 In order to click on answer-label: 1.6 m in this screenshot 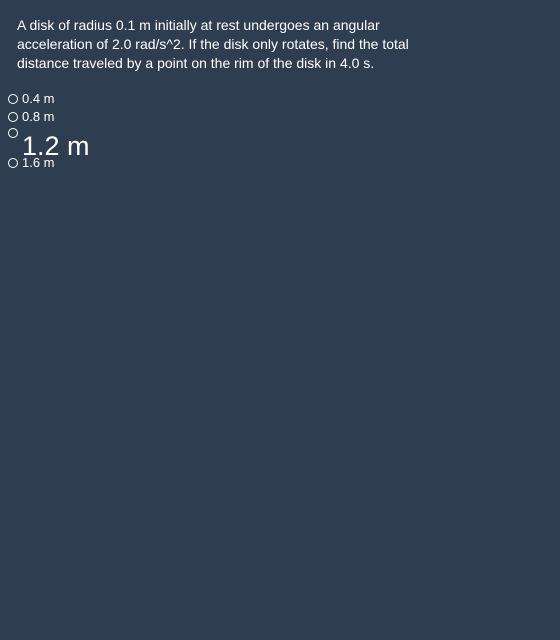, I will do `click(38, 162)`.